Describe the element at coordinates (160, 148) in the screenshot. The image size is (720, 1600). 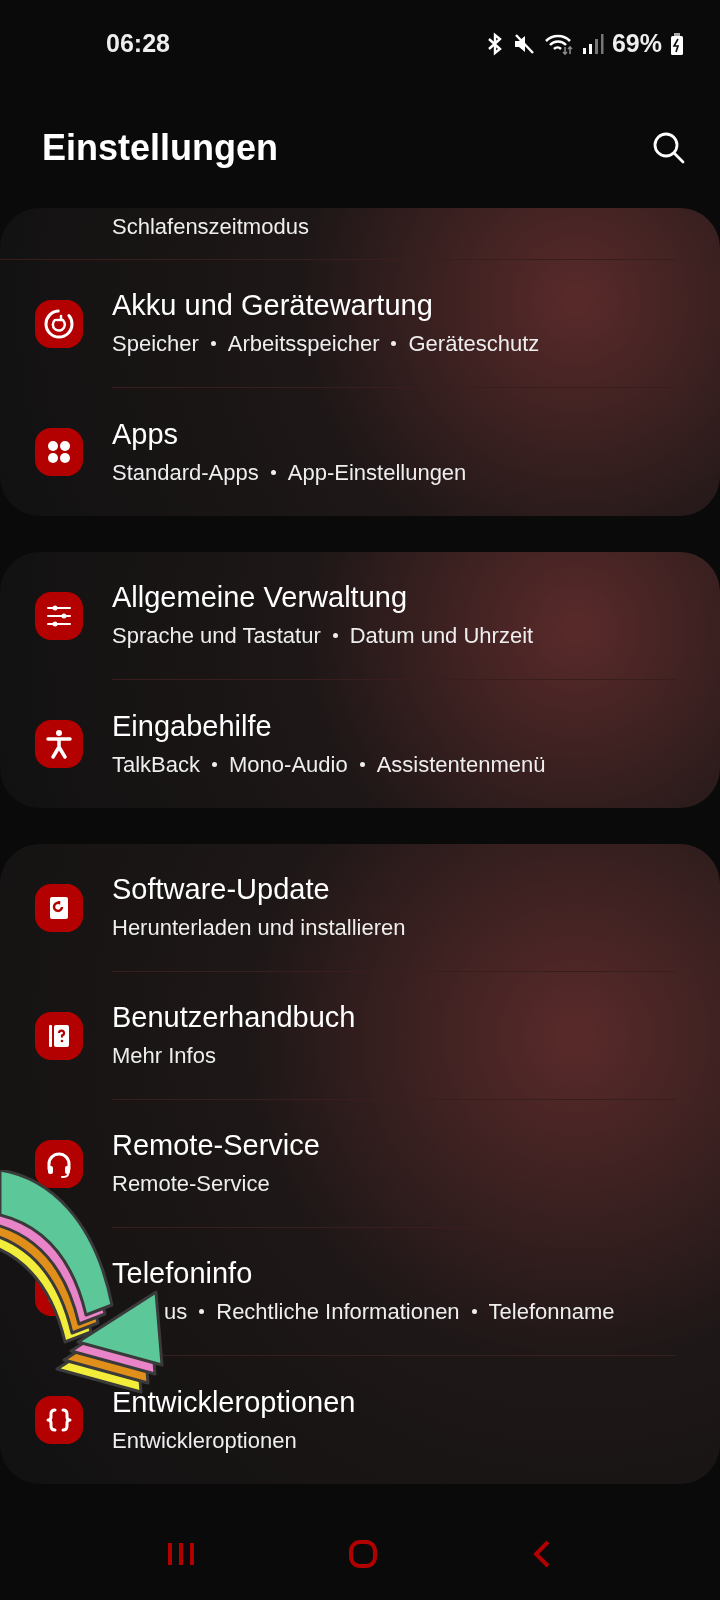
I see `page-title: Einstellungen` at that location.